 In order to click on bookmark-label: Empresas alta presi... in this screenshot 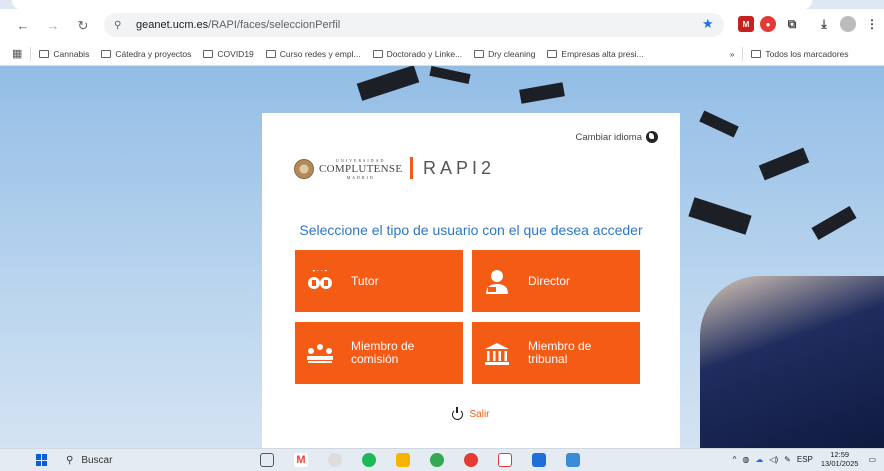, I will do `click(602, 53)`.